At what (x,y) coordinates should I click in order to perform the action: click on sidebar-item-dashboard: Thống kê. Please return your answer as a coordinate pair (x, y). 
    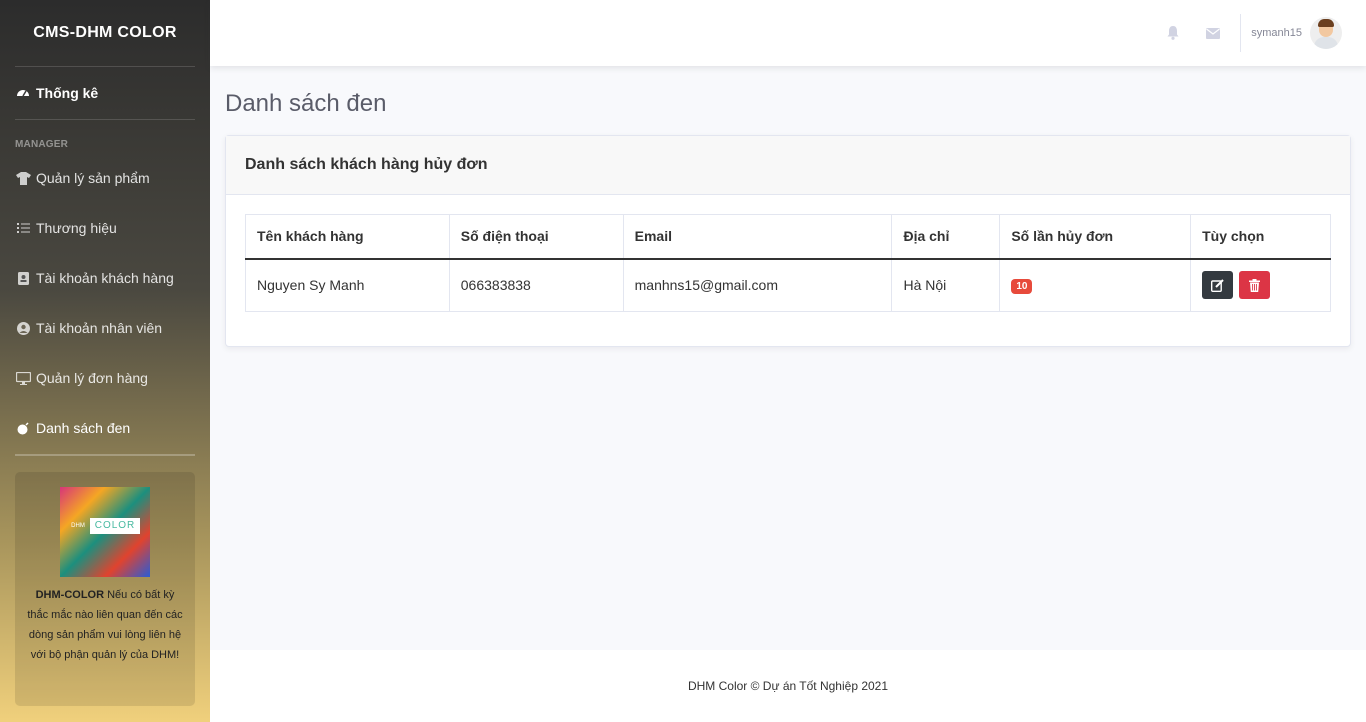
    Looking at the image, I should click on (105, 93).